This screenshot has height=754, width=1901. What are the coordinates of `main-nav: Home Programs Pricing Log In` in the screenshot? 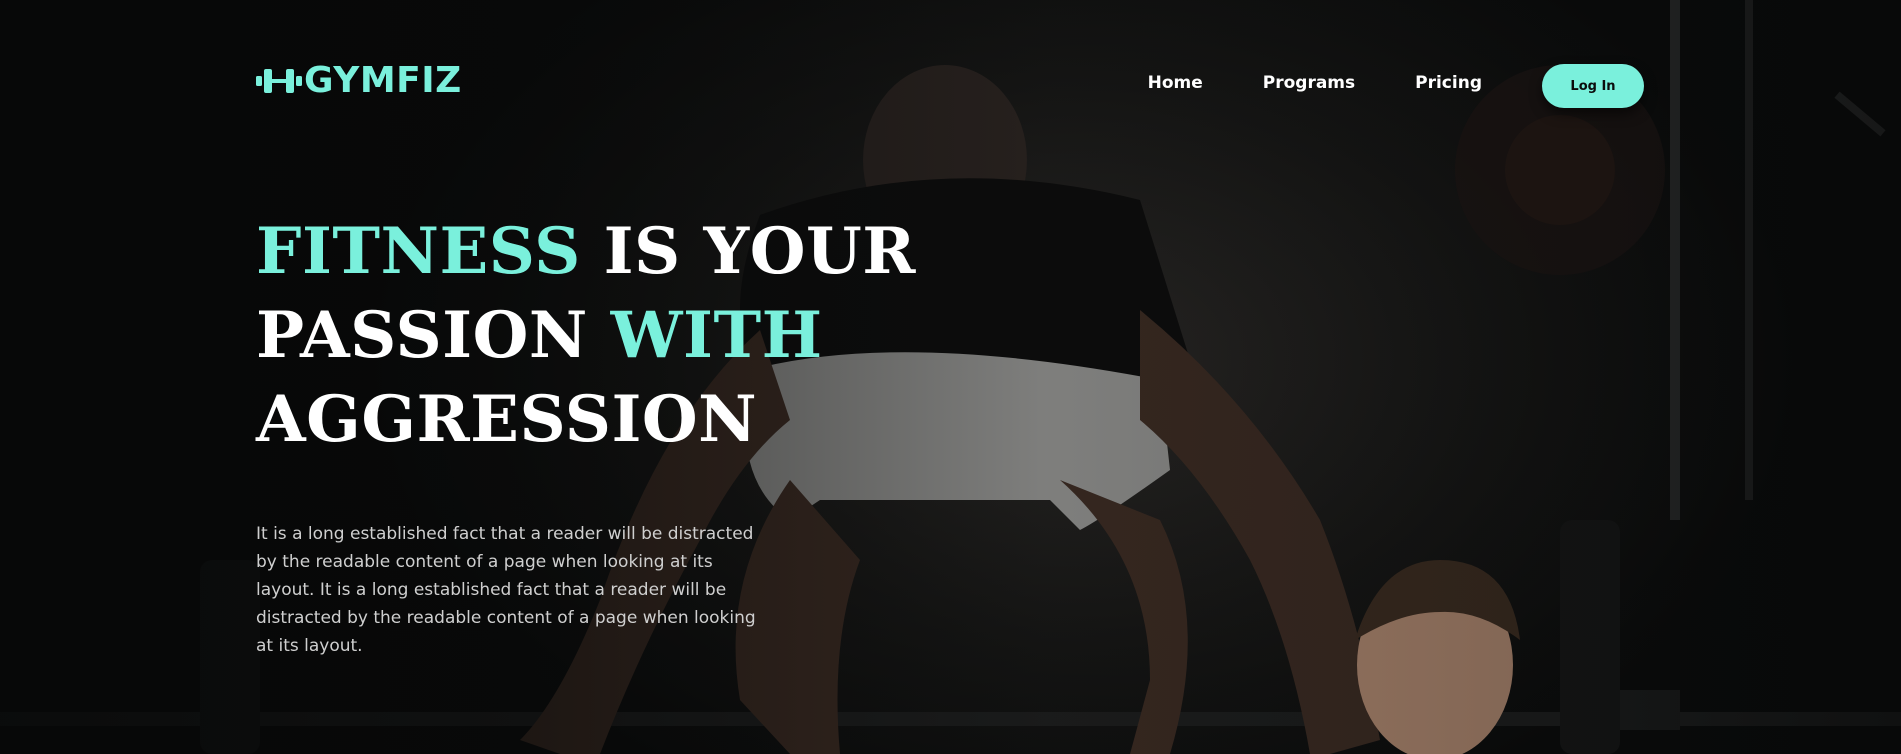 It's located at (1396, 83).